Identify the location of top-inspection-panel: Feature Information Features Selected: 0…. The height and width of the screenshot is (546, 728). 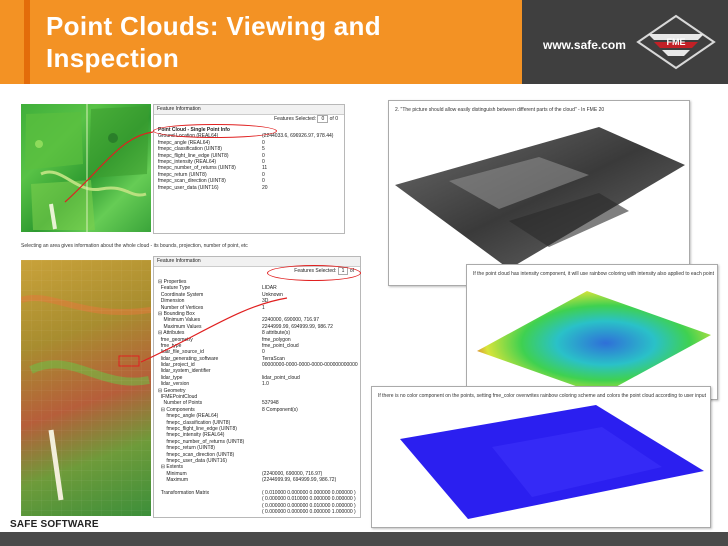
(183, 170).